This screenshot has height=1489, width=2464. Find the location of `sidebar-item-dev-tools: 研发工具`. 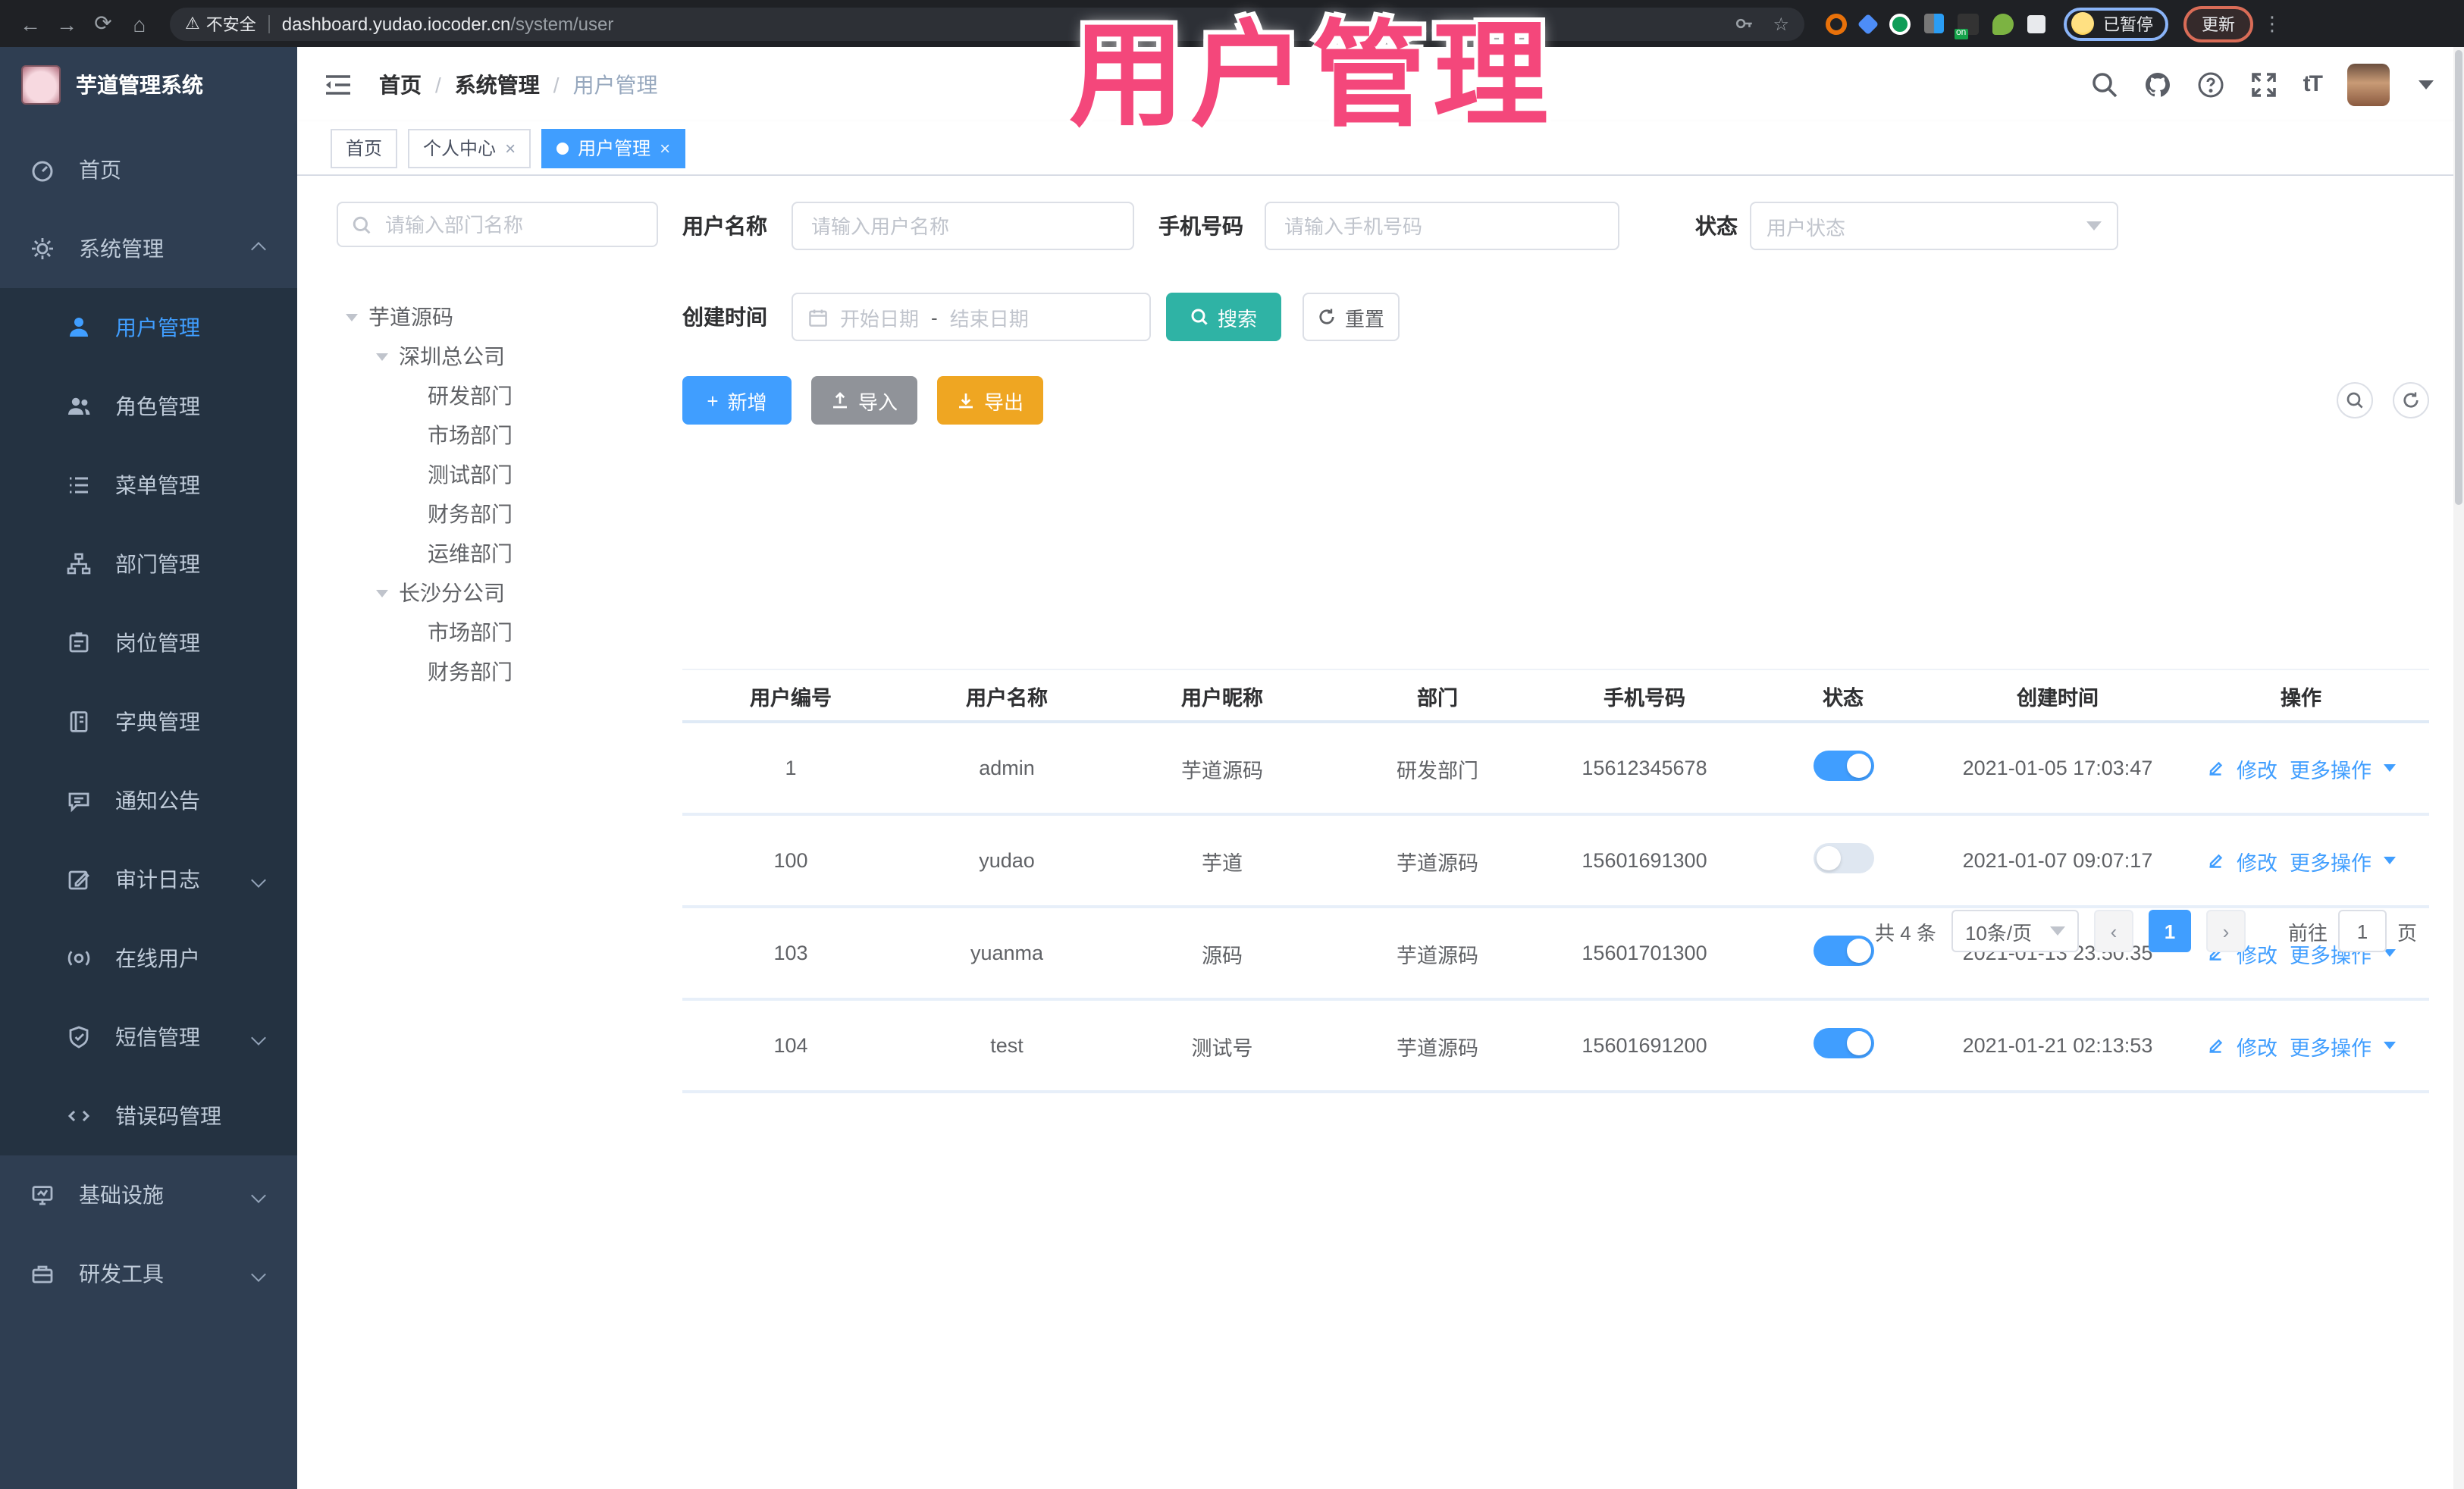

sidebar-item-dev-tools: 研发工具 is located at coordinates (148, 1274).